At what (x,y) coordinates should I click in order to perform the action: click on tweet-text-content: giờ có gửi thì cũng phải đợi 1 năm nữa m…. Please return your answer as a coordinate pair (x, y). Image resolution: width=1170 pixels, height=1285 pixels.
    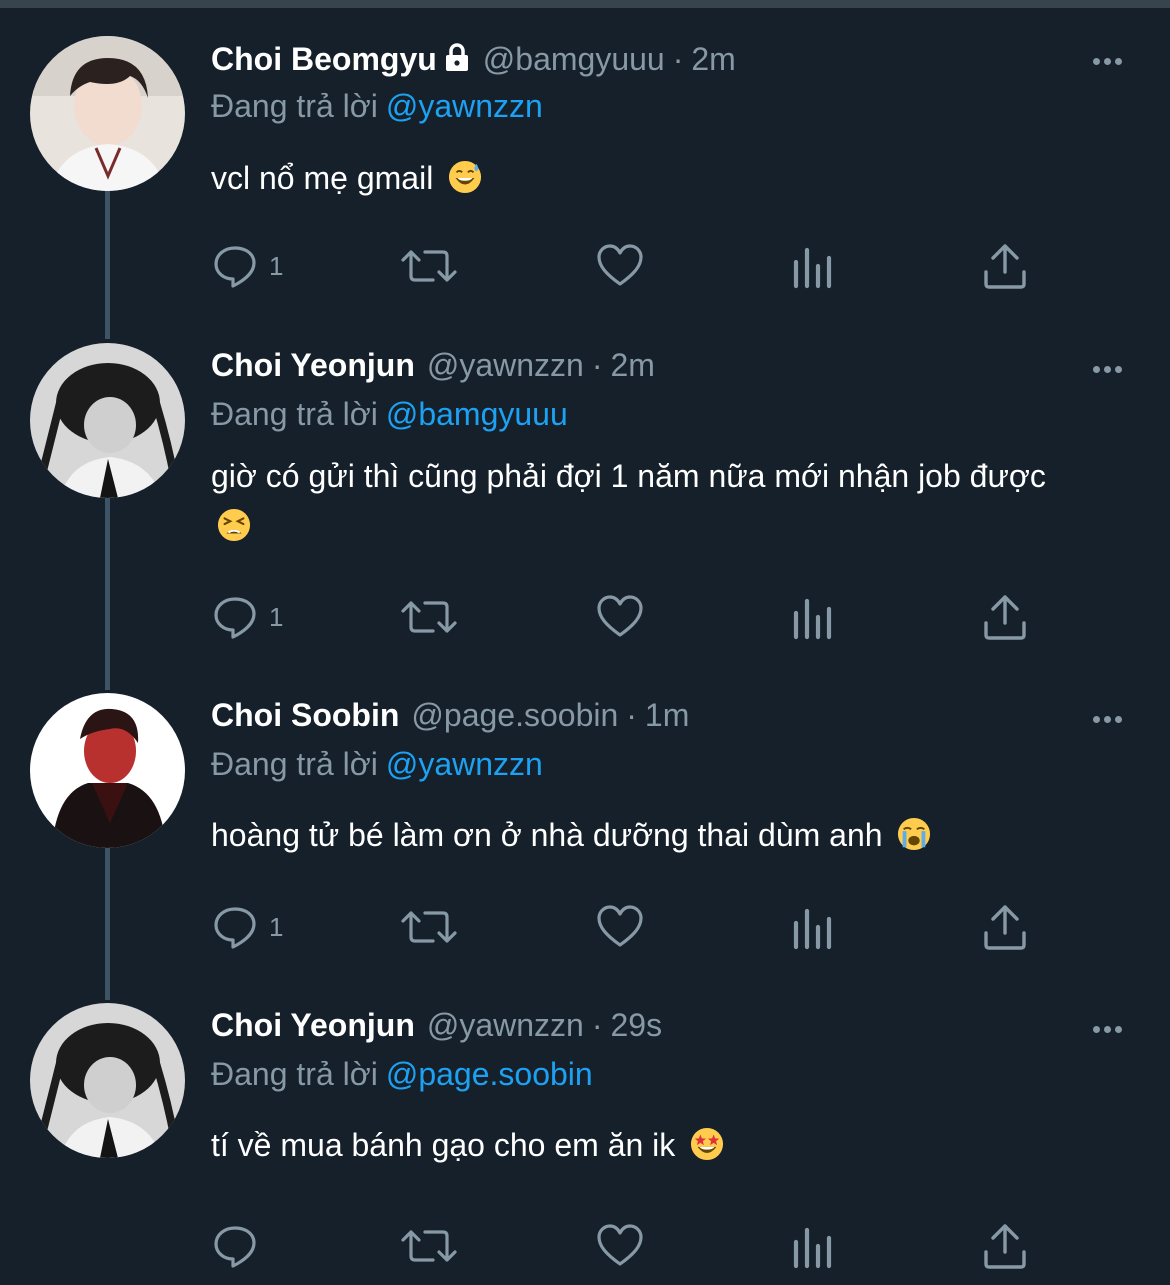
    Looking at the image, I should click on (628, 476).